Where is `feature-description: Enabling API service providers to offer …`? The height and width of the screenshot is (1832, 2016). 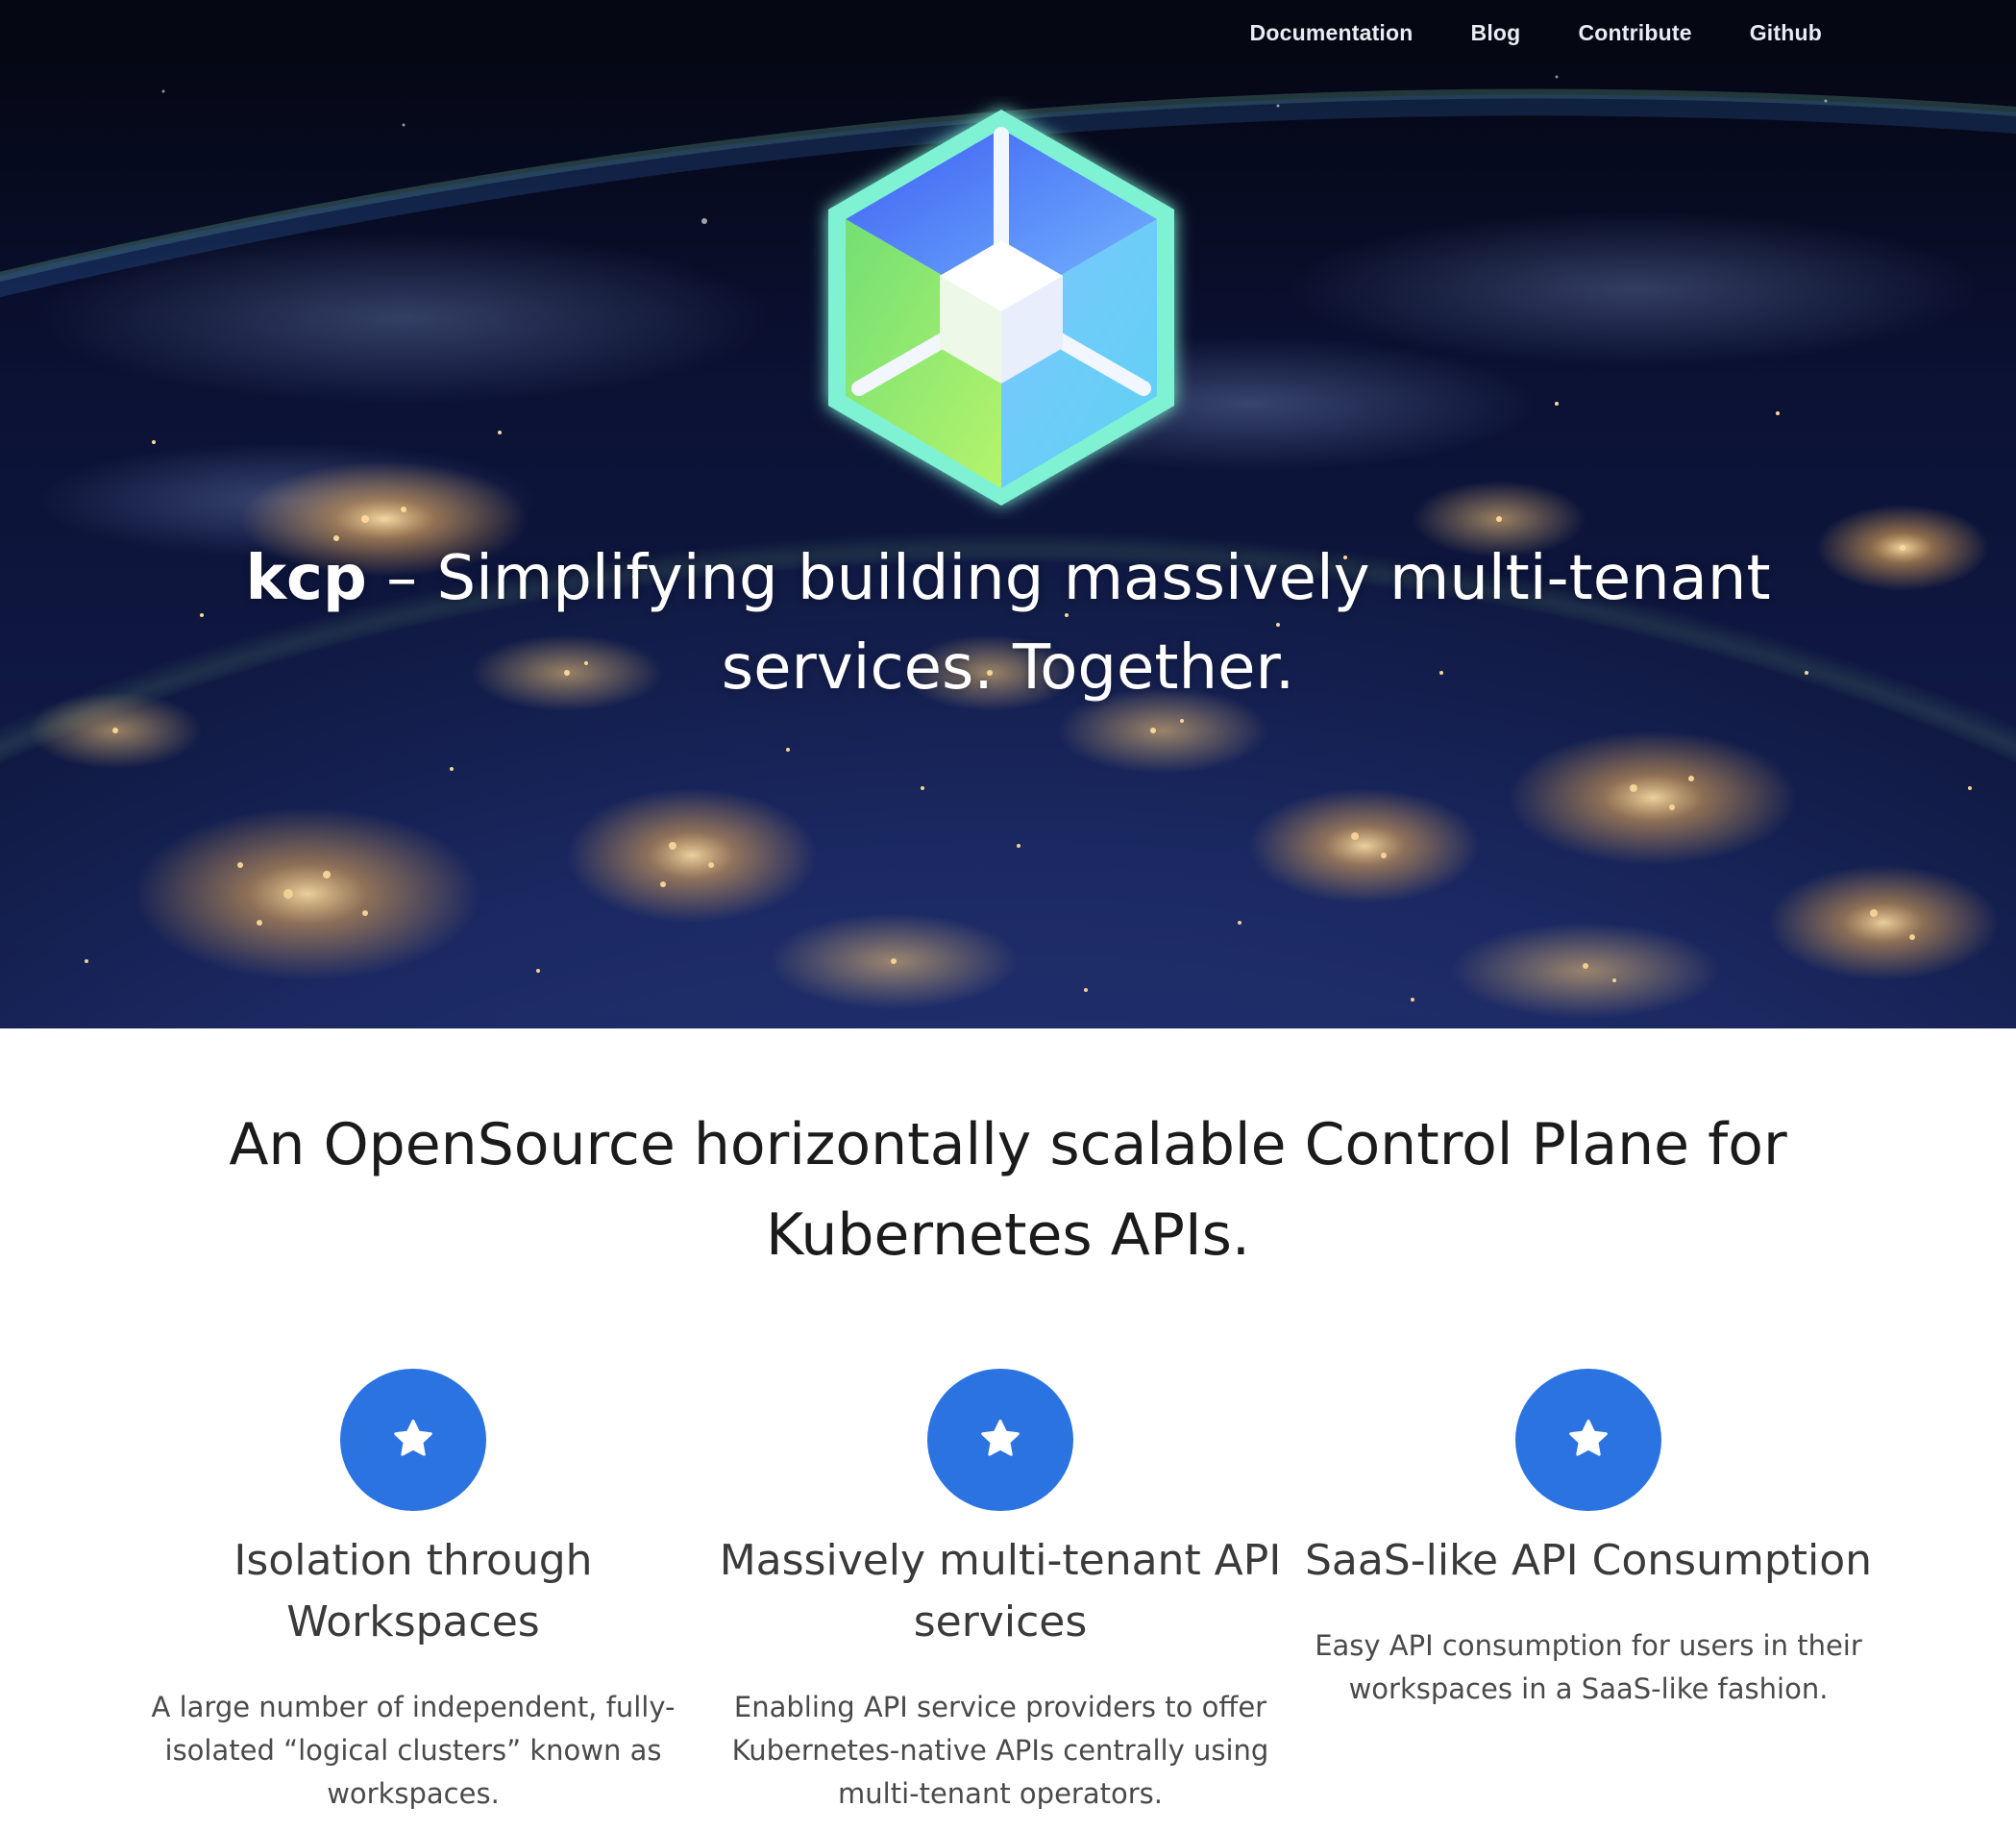 feature-description: Enabling API service providers to offer … is located at coordinates (1000, 1750).